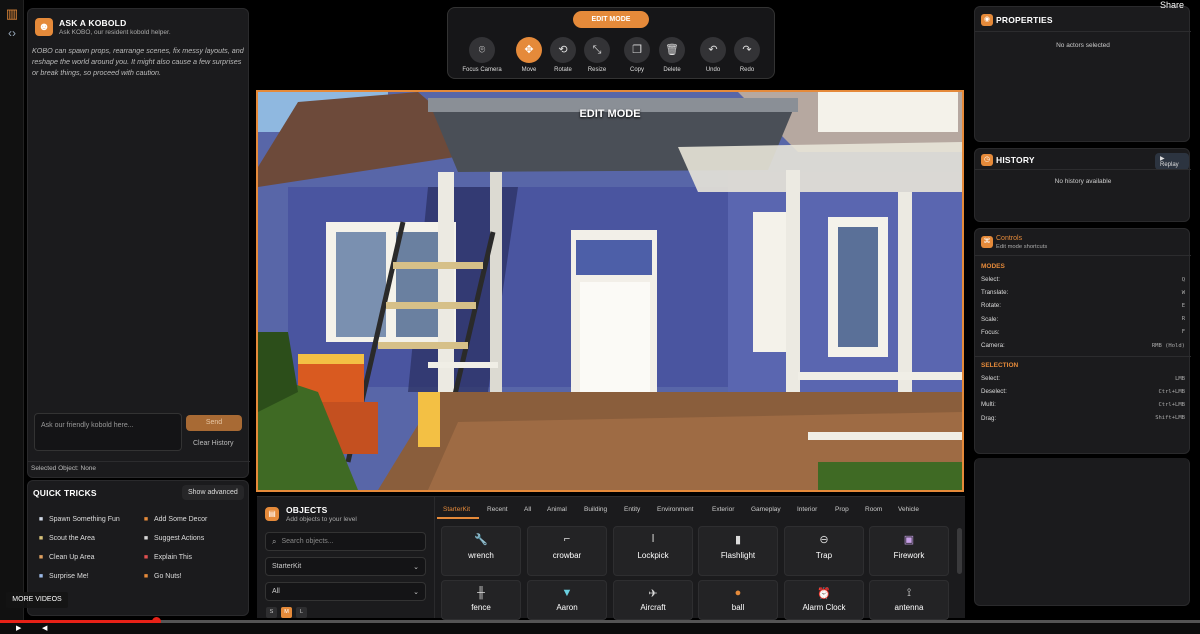 The width and height of the screenshot is (1200, 634). Describe the element at coordinates (12, 33) in the screenshot. I see `code-icon: ‹›` at that location.